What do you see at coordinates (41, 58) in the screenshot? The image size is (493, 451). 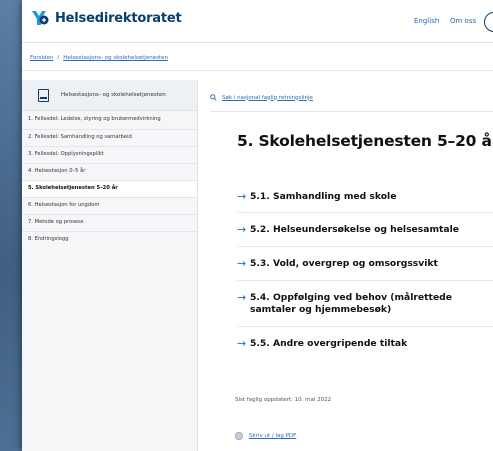 I see `breadcrumb-home: Forsiden` at bounding box center [41, 58].